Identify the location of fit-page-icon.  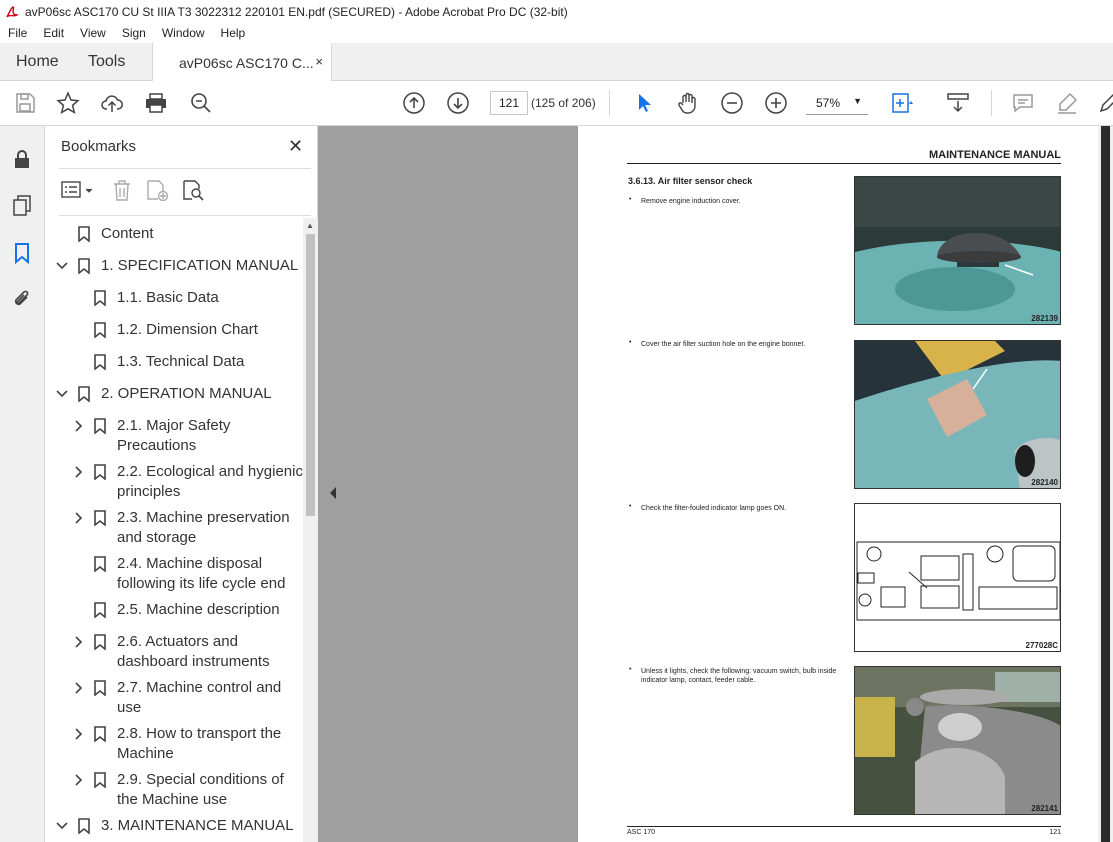
(902, 103).